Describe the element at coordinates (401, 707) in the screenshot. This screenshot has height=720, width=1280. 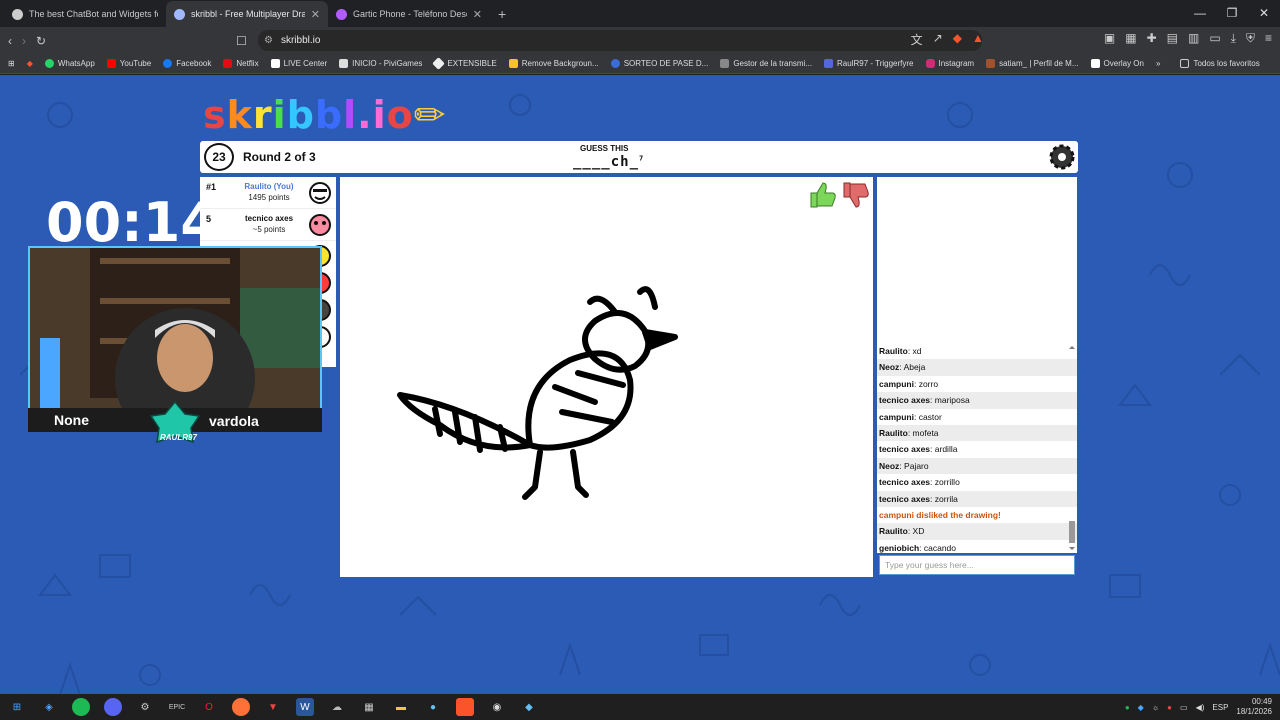
I see `file-explorer-icon: ▬` at that location.